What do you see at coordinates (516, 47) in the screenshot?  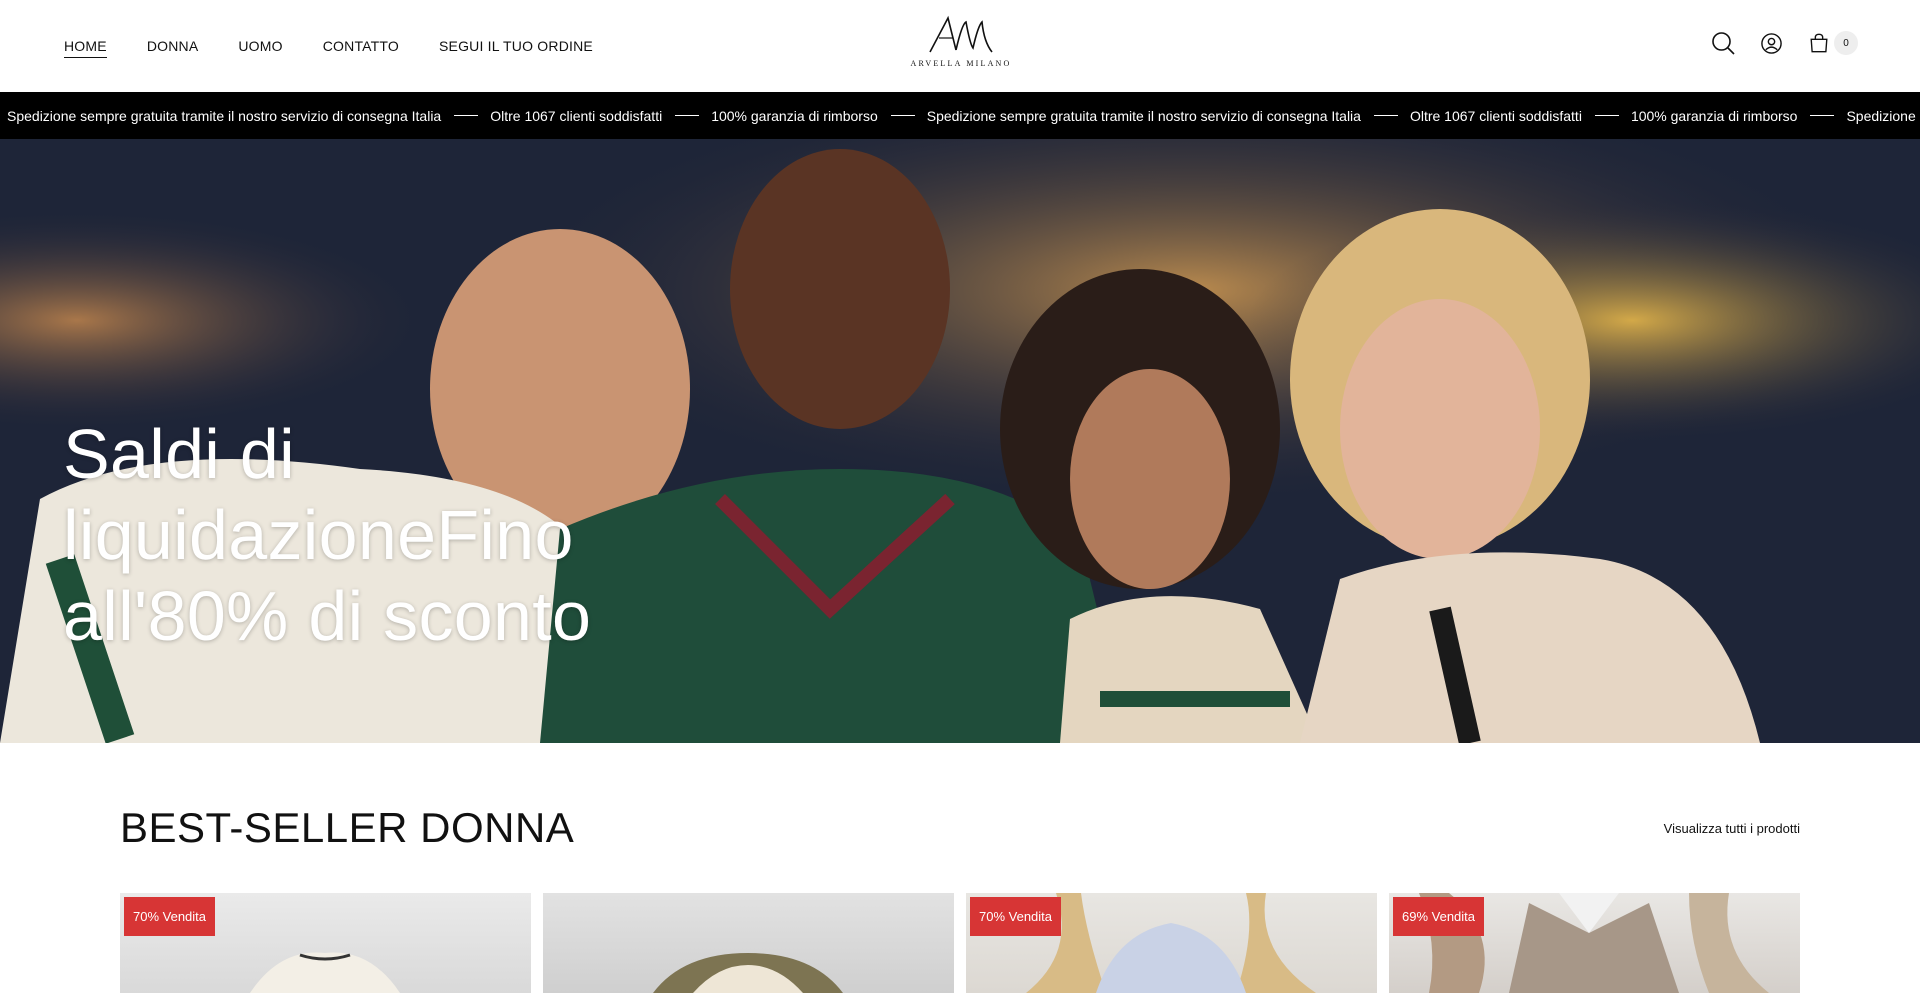 I see `nav-track-order: SEGUI IL TUO ORDINE` at bounding box center [516, 47].